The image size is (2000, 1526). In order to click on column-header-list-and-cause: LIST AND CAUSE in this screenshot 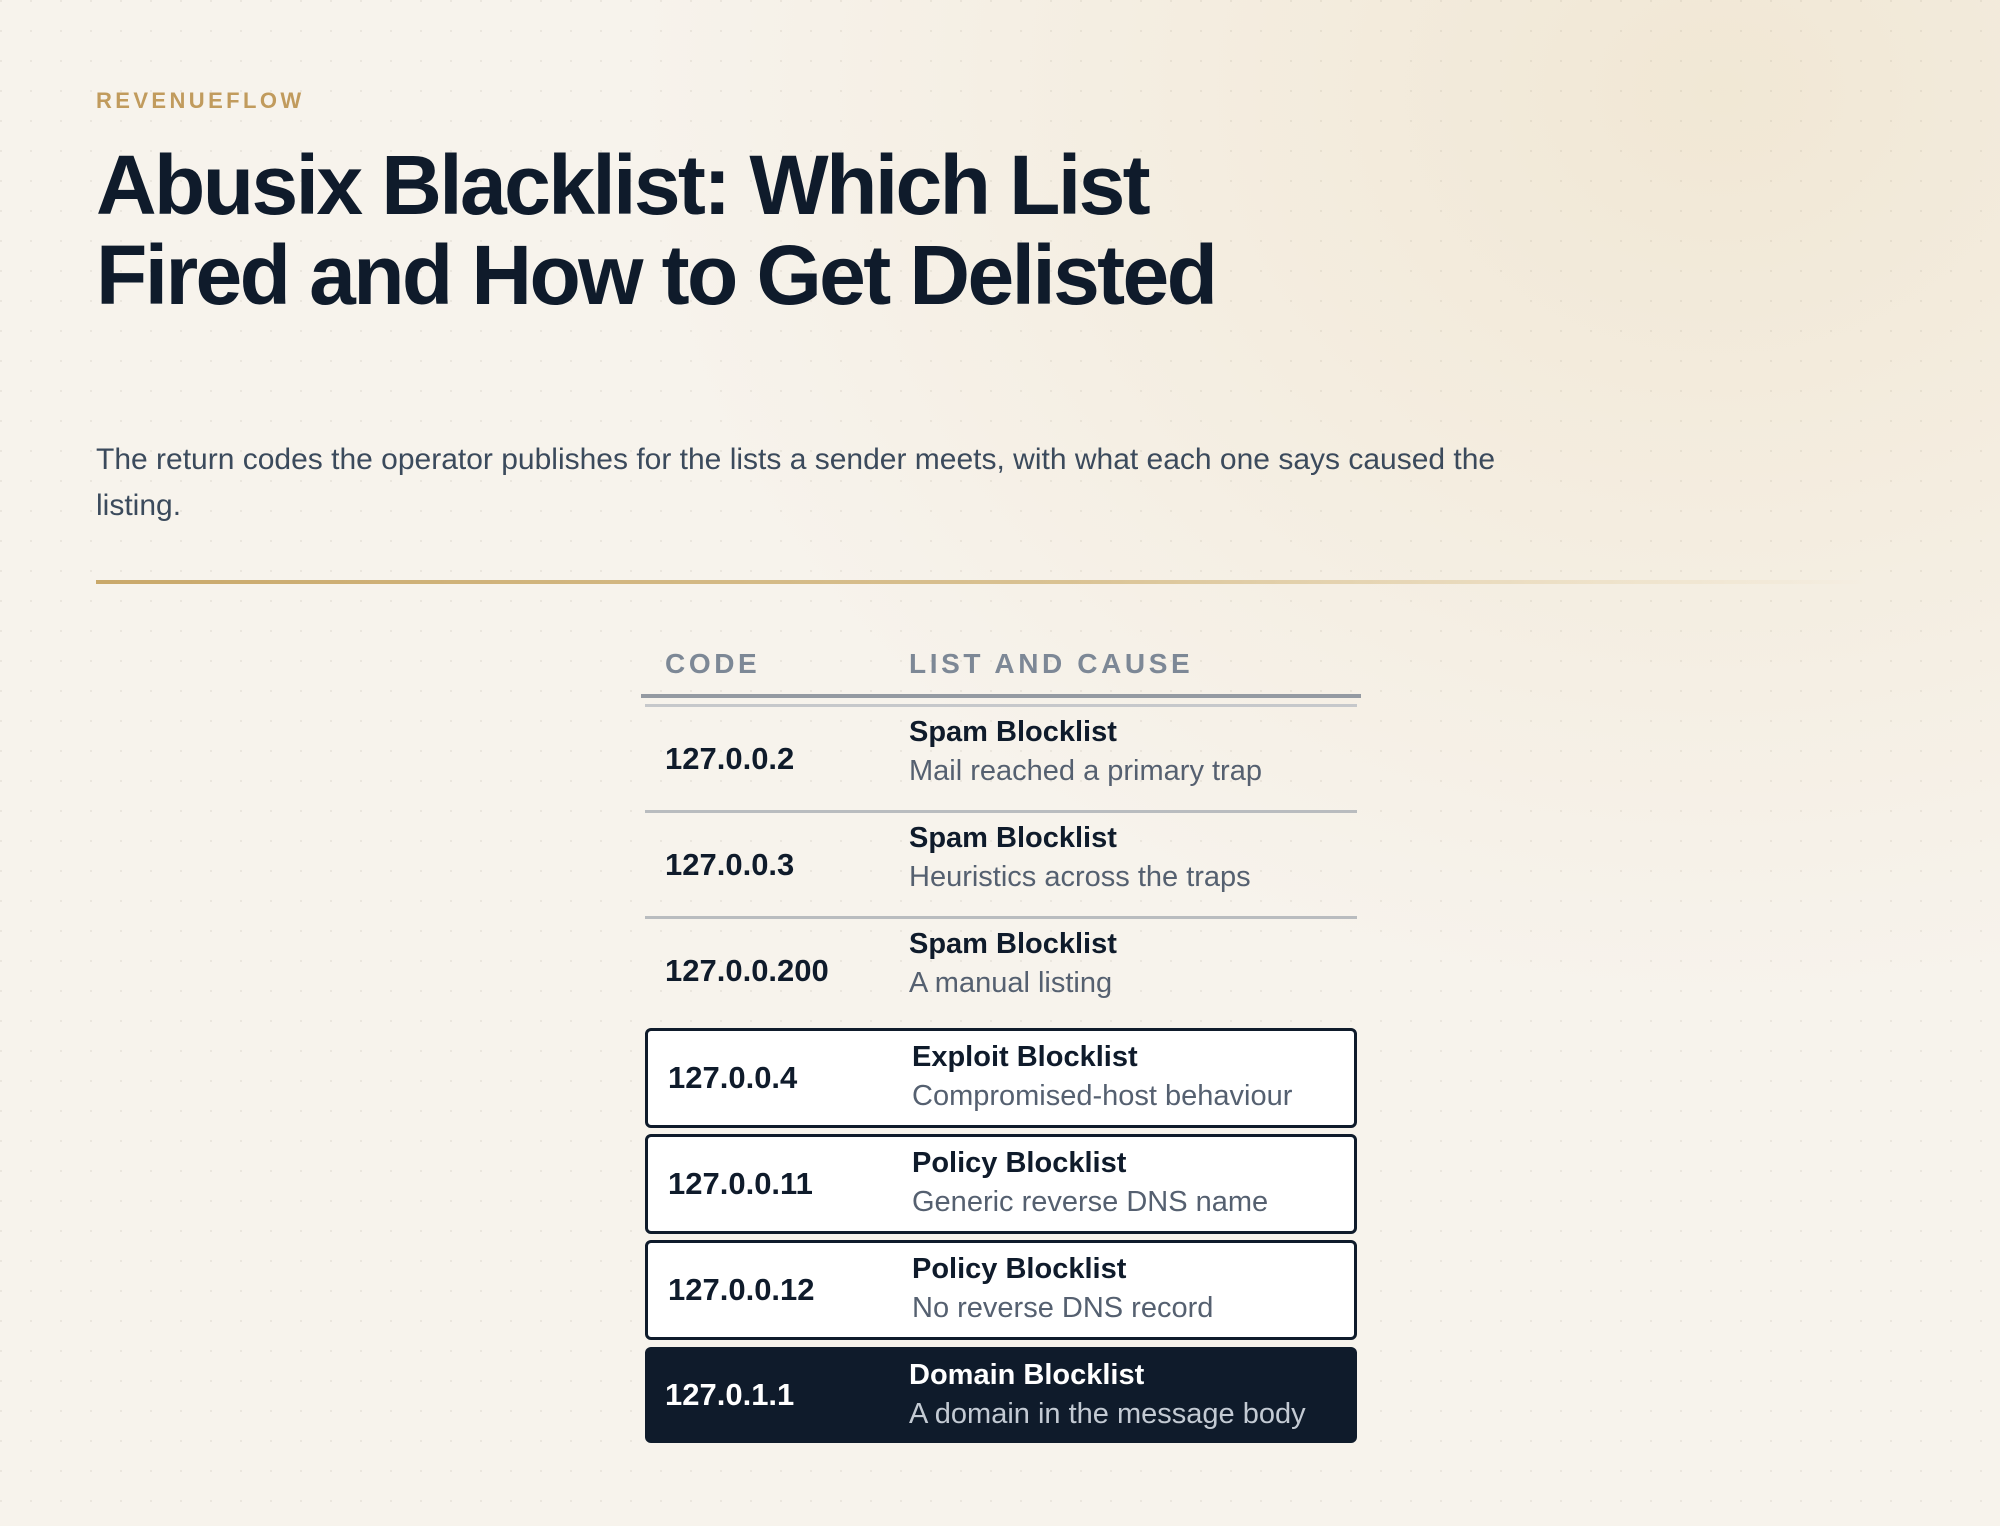, I will do `click(1051, 663)`.